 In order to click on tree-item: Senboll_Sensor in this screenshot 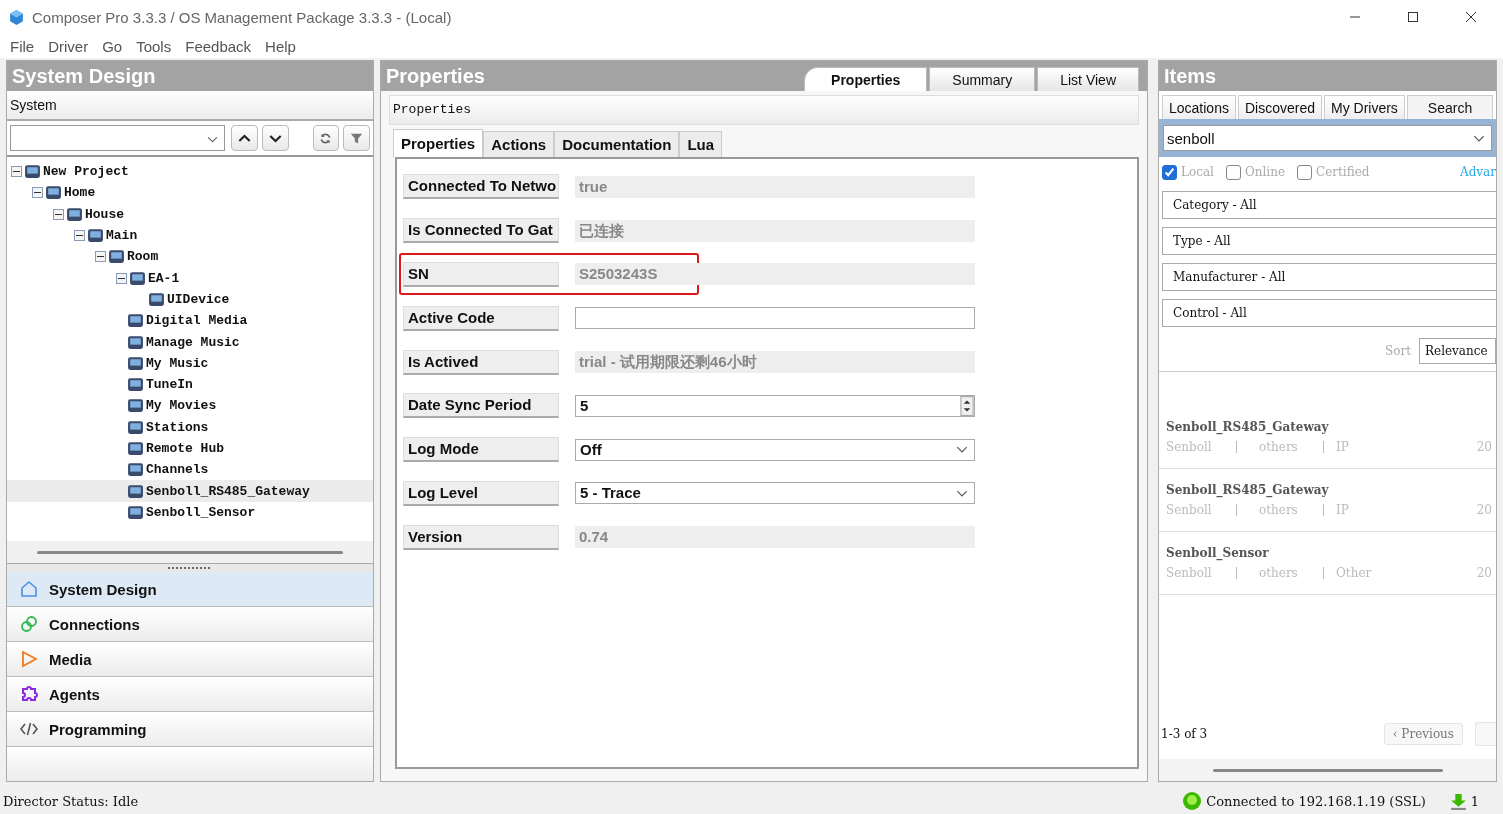, I will do `click(201, 512)`.